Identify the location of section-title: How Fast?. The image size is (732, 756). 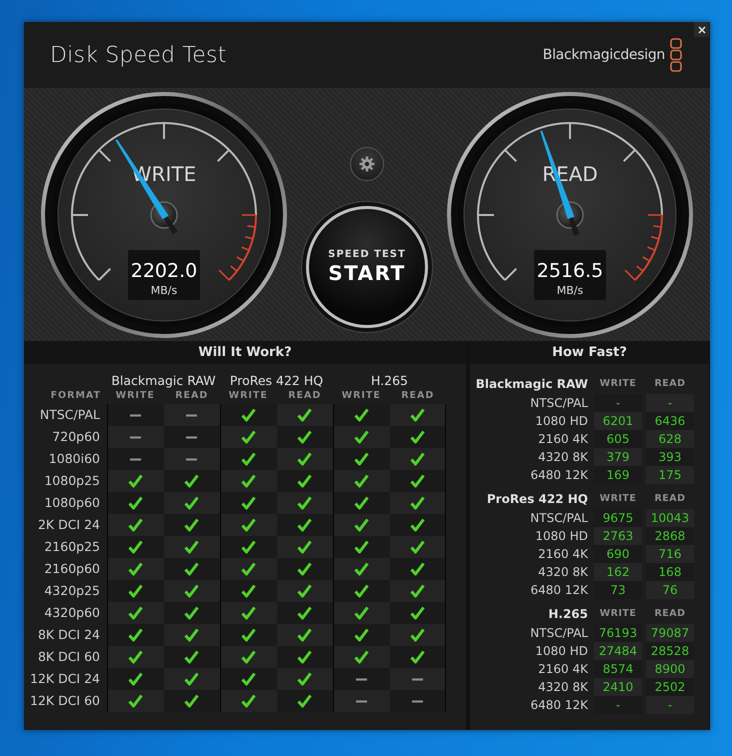
(589, 352).